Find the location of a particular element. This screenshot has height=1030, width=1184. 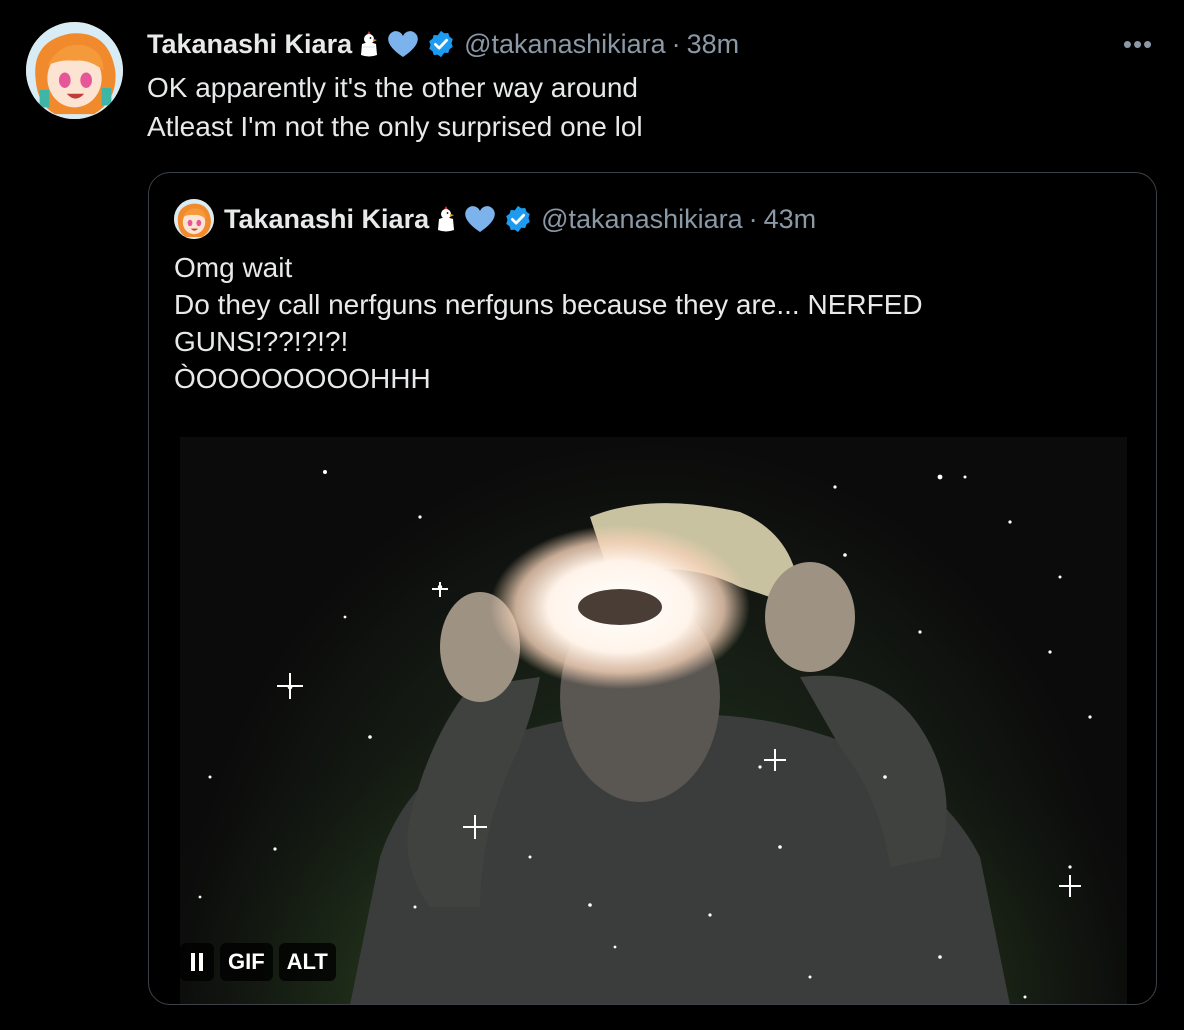

quoted-text-line: ÒOOOOOOOOHHH is located at coordinates (302, 378).